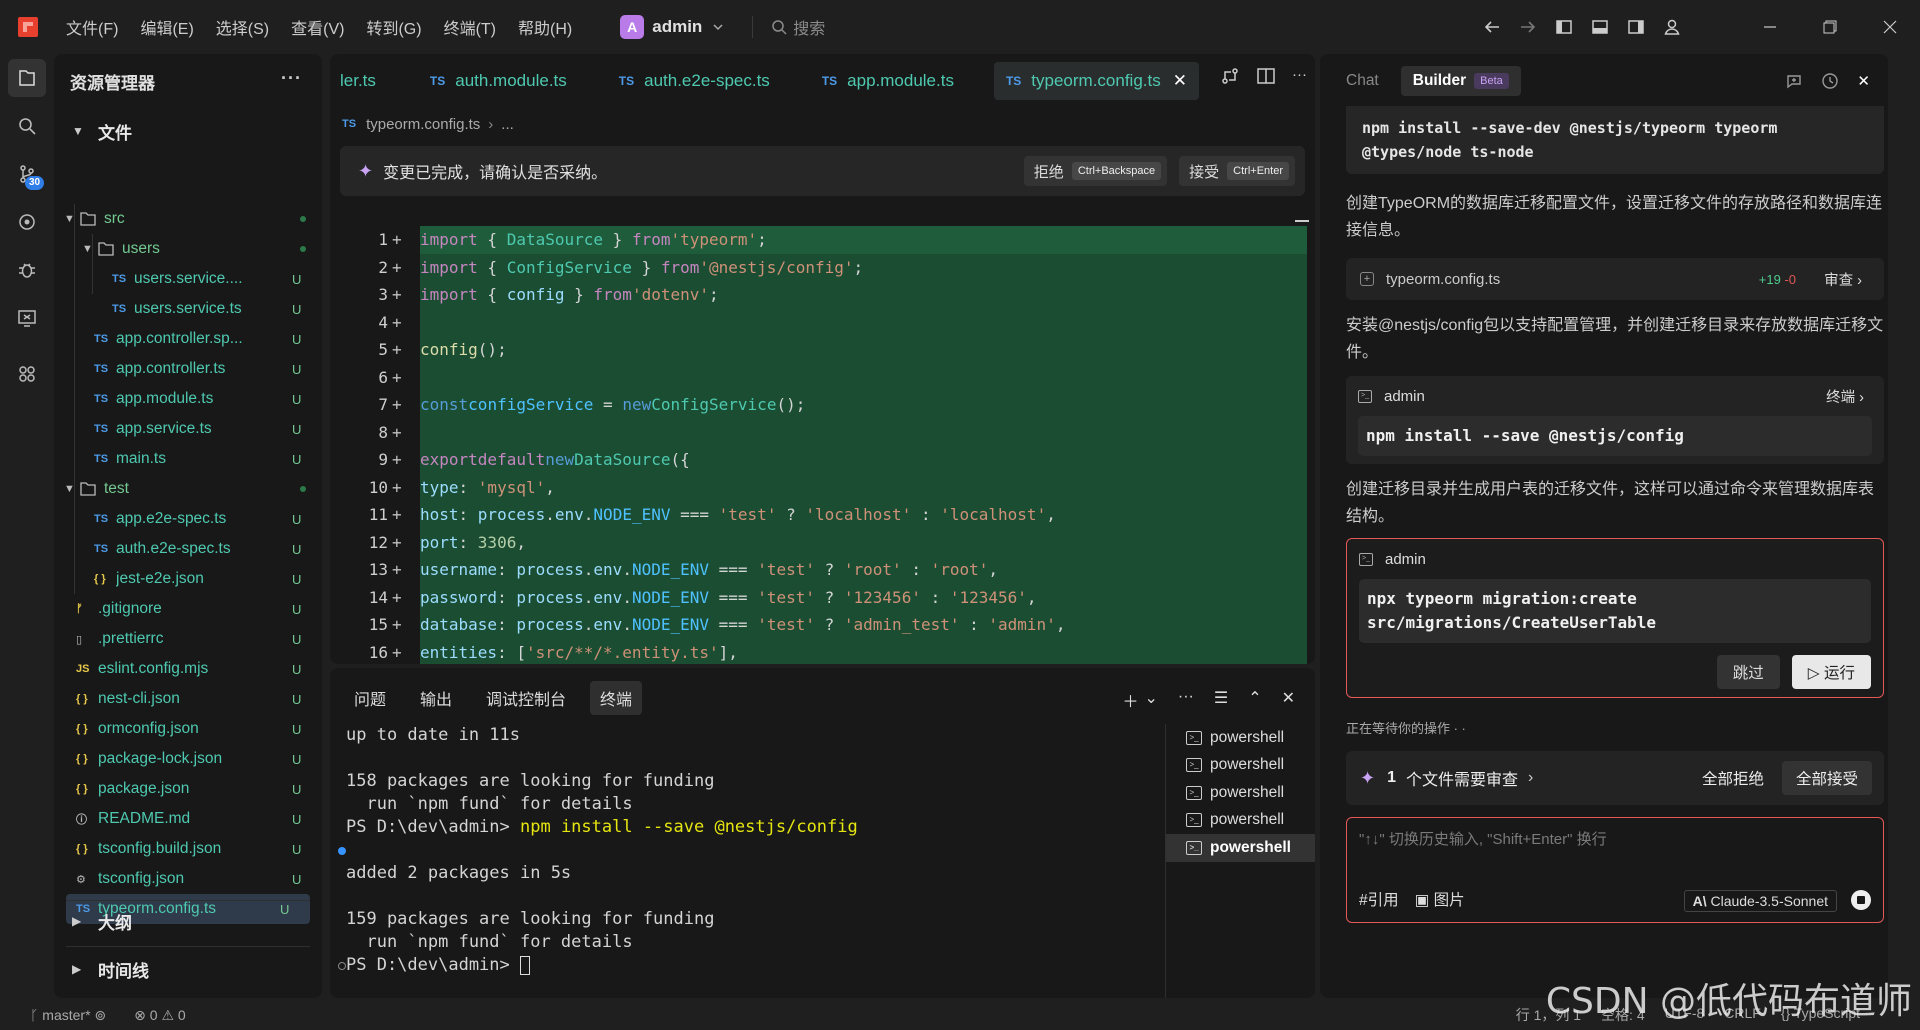  I want to click on tab-auth-module: TS auth.module.ts, so click(498, 81).